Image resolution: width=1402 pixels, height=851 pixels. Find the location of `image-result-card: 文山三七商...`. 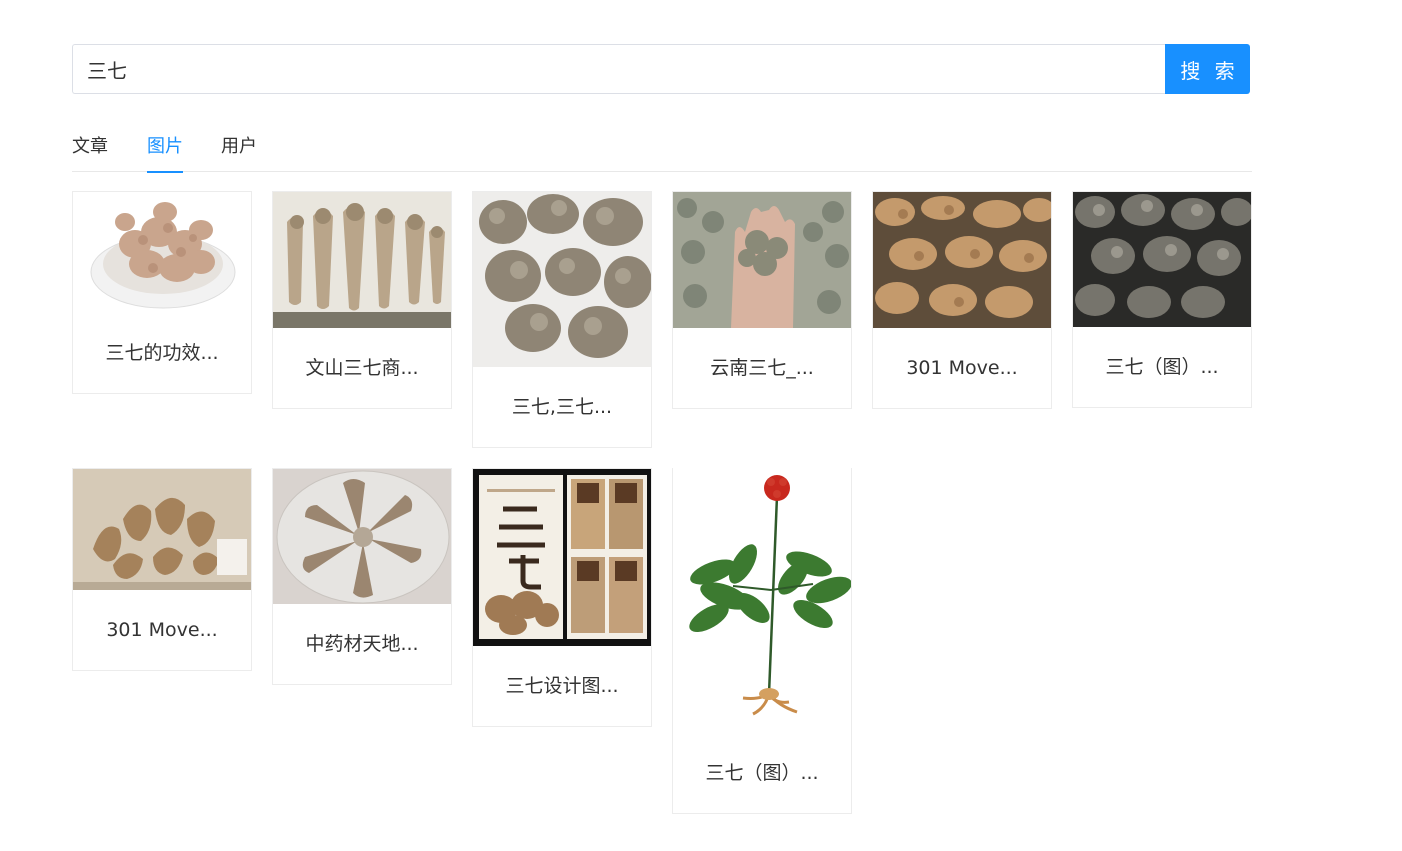

image-result-card: 文山三七商... is located at coordinates (362, 300).